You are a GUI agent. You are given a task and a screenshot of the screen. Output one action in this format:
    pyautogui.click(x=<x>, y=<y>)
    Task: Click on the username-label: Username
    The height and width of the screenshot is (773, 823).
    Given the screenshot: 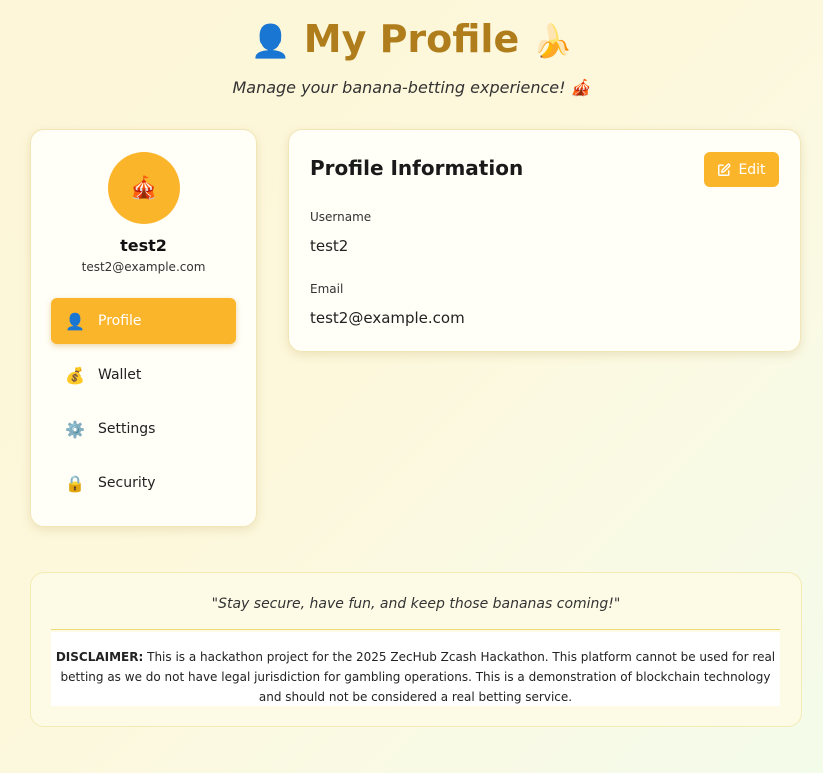 What is the action you would take?
    pyautogui.click(x=341, y=217)
    